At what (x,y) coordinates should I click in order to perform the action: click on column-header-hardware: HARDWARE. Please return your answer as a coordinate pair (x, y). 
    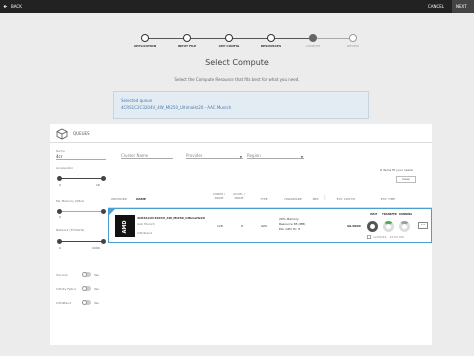
    Looking at the image, I should click on (293, 199).